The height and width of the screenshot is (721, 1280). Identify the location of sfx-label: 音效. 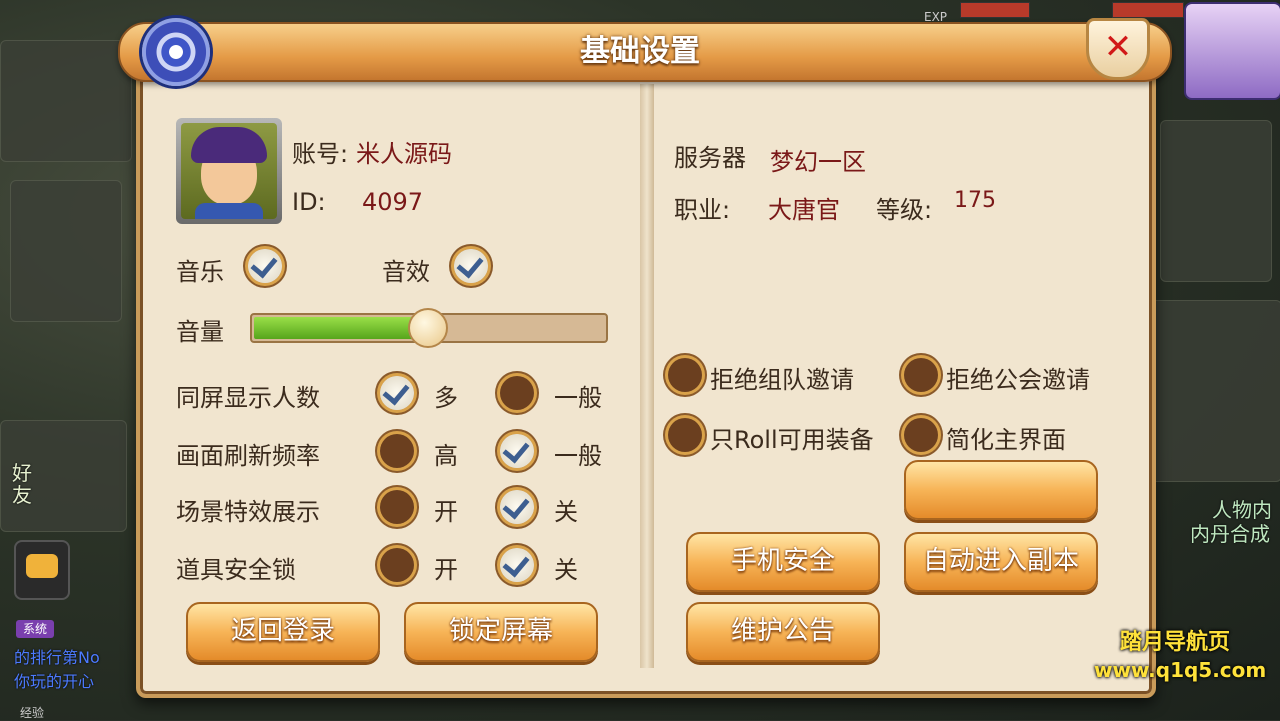
(406, 272).